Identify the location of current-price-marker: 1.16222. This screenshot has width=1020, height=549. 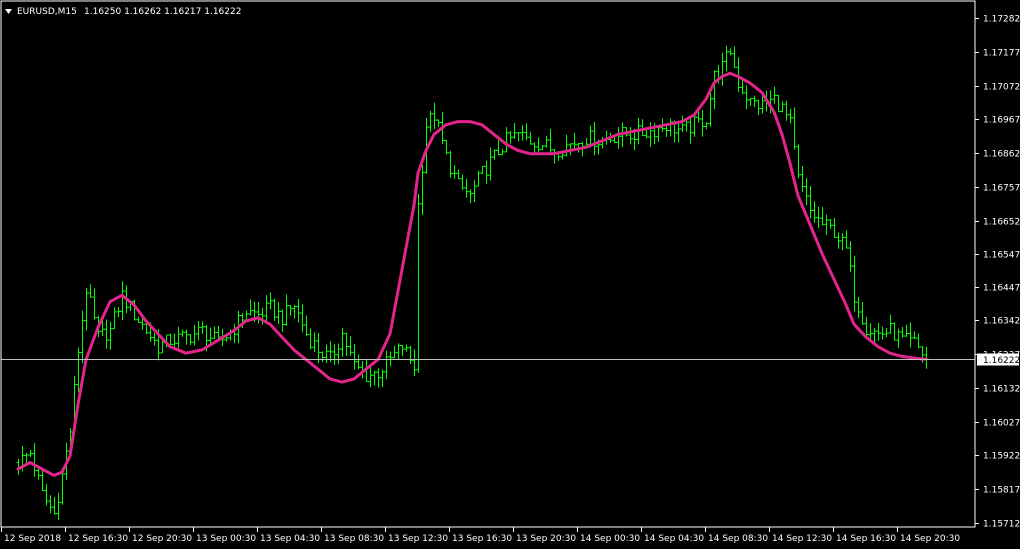
(998, 359).